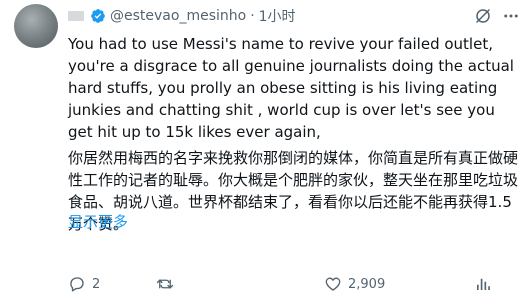 The image size is (530, 306). I want to click on retweet-icon, so click(165, 284).